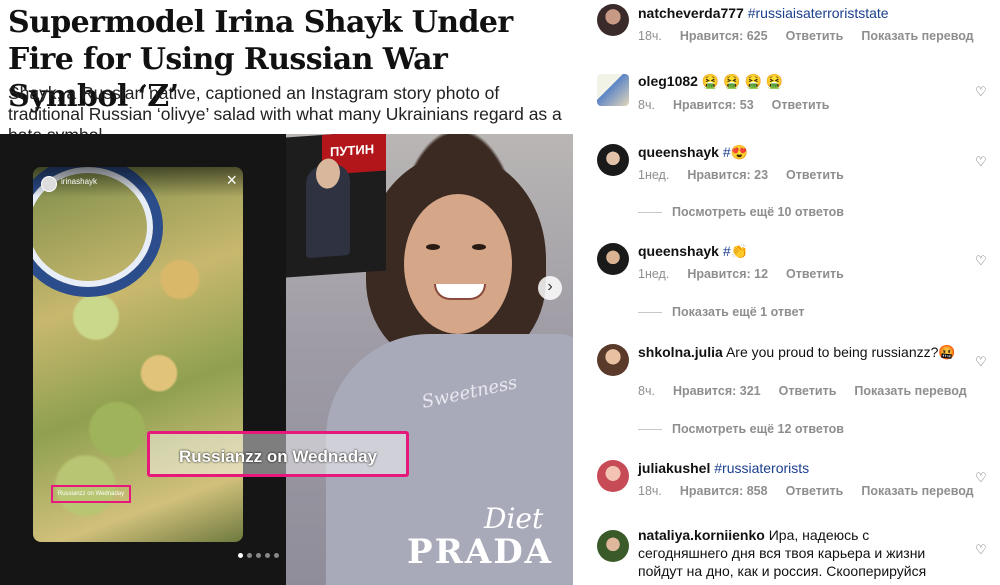 The width and height of the screenshot is (1000, 585). Describe the element at coordinates (713, 105) in the screenshot. I see `comment-likes: Нравится: 53` at that location.